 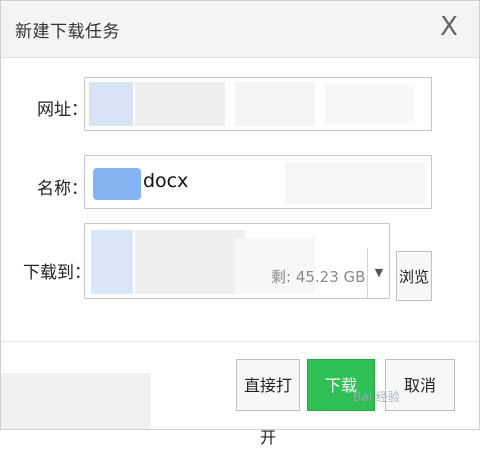 I want to click on saveto-label: 下载到：, so click(x=57, y=273).